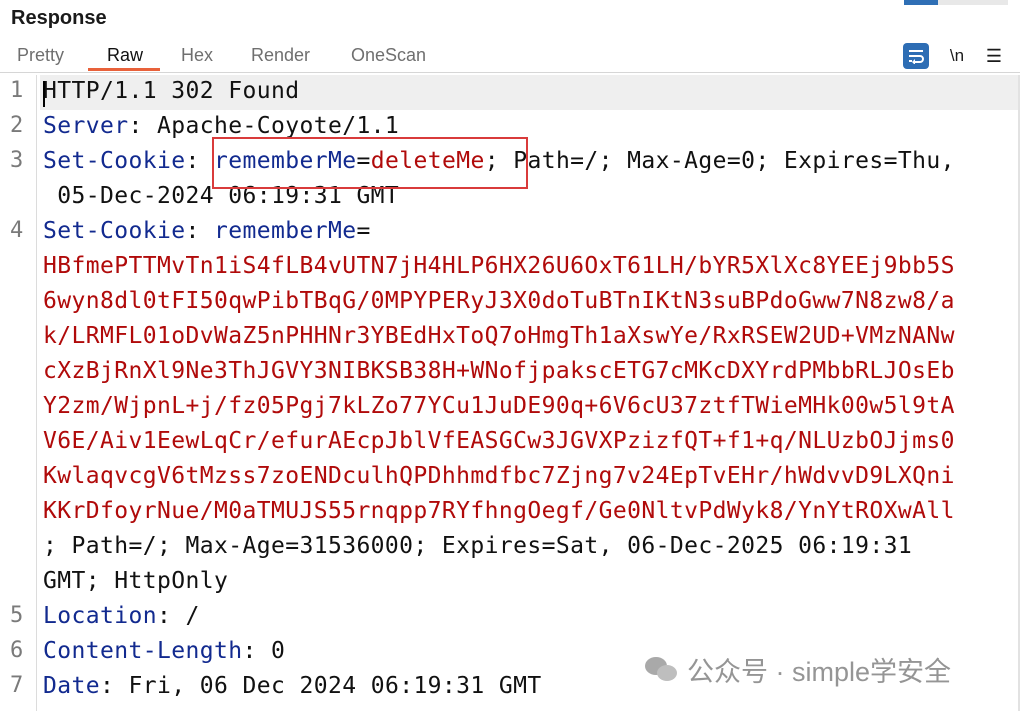  I want to click on word-wrap-button, so click(916, 56).